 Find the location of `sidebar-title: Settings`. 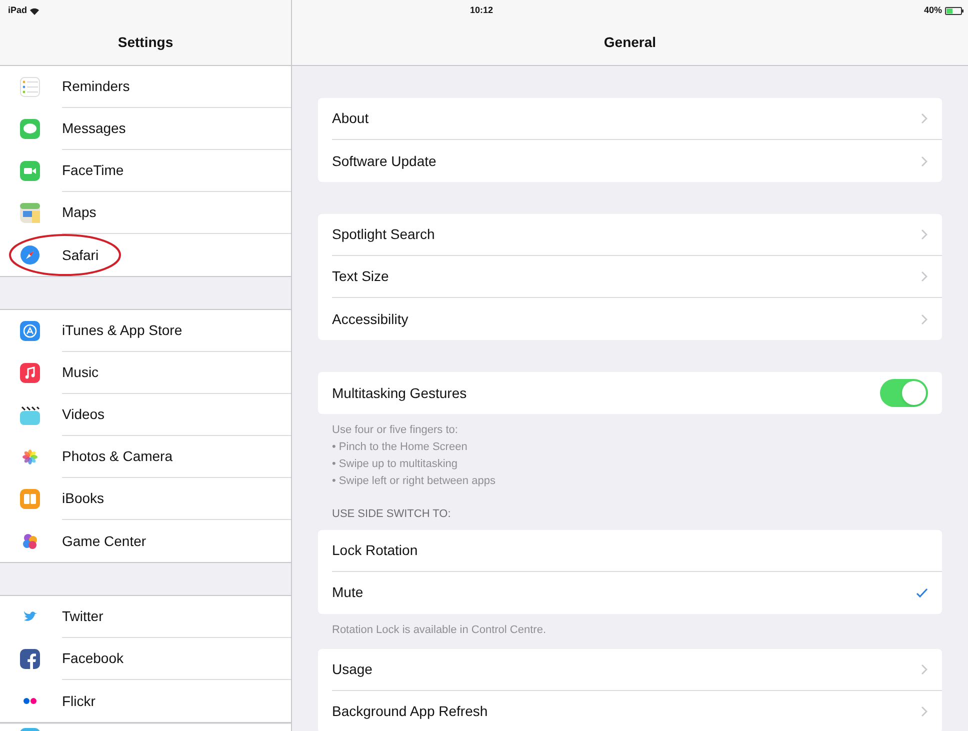

sidebar-title: Settings is located at coordinates (146, 42).